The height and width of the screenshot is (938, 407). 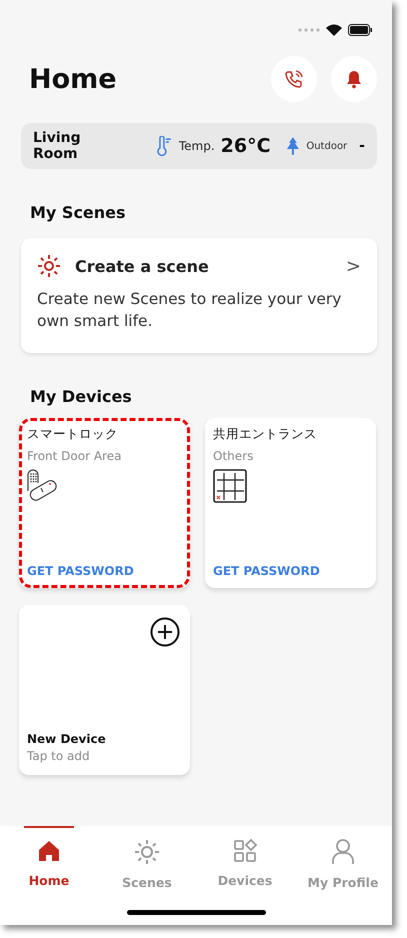 I want to click on section-heading: My Scenes, so click(x=78, y=212).